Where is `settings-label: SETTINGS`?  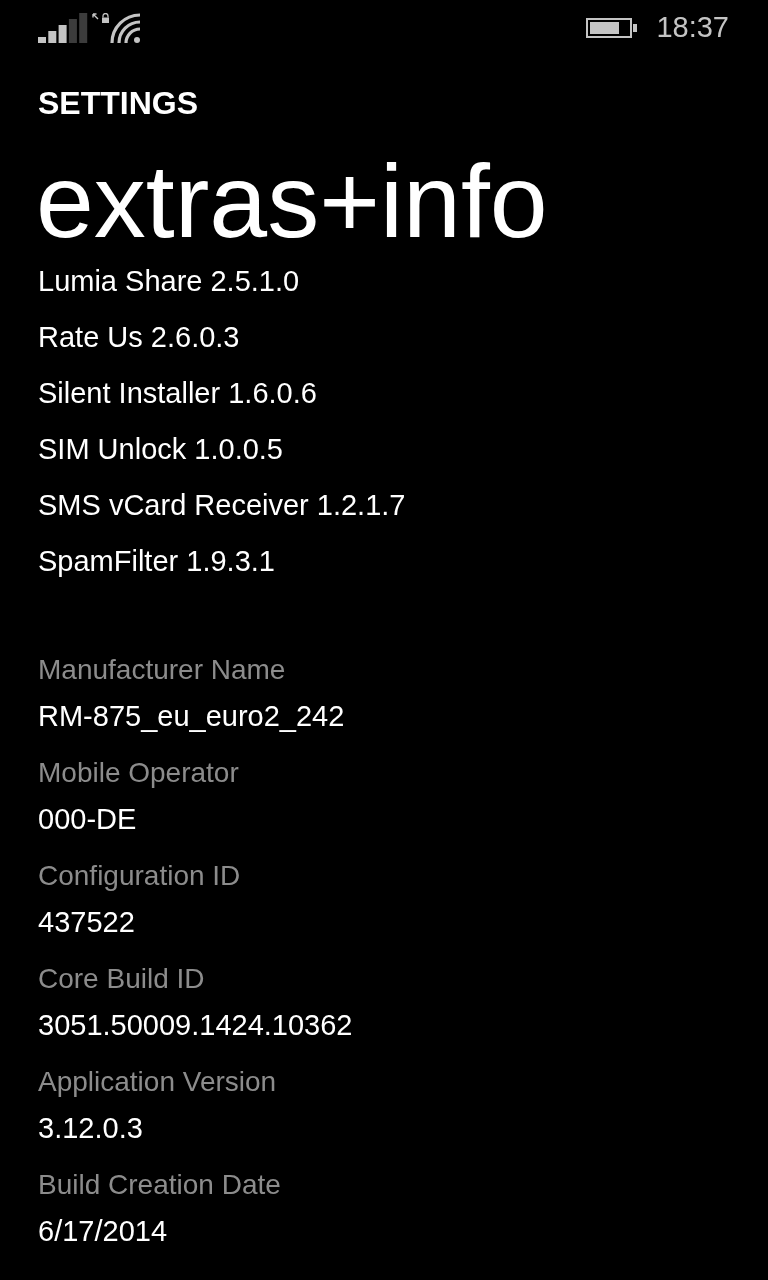
settings-label: SETTINGS is located at coordinates (118, 103).